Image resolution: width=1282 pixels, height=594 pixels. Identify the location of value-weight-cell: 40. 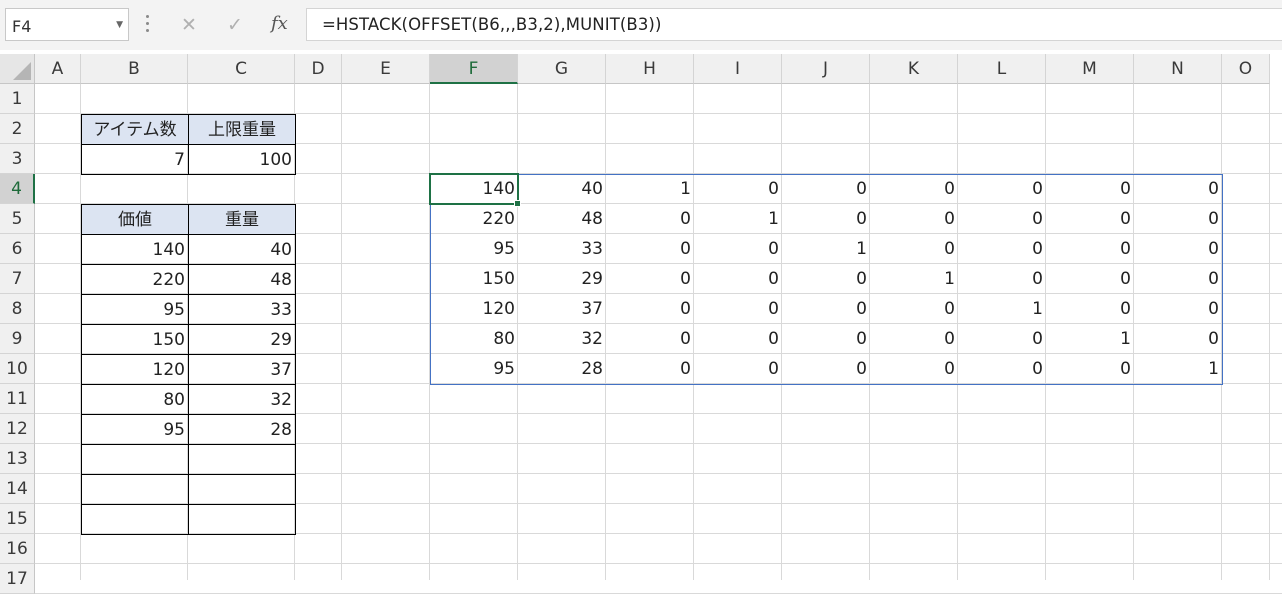
(242, 249).